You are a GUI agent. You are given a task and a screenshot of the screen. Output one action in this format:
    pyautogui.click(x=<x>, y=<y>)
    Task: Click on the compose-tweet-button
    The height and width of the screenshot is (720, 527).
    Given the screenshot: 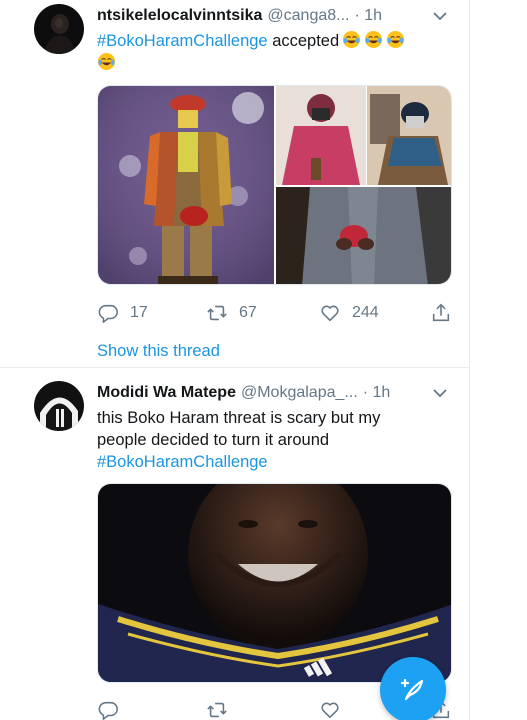 What is the action you would take?
    pyautogui.click(x=413, y=688)
    